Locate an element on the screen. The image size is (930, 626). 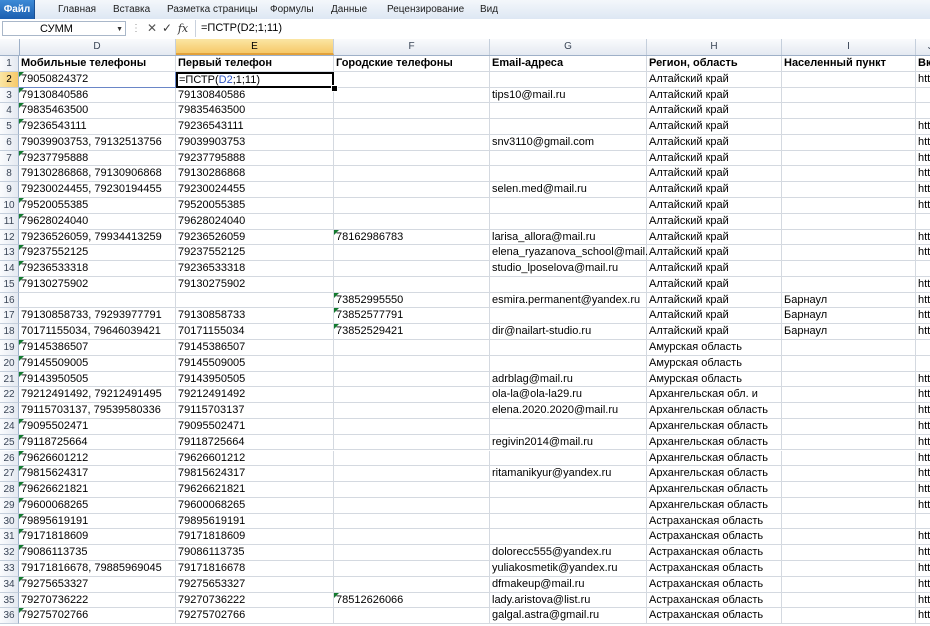
cell-e: 79118725664 is located at coordinates (255, 442).